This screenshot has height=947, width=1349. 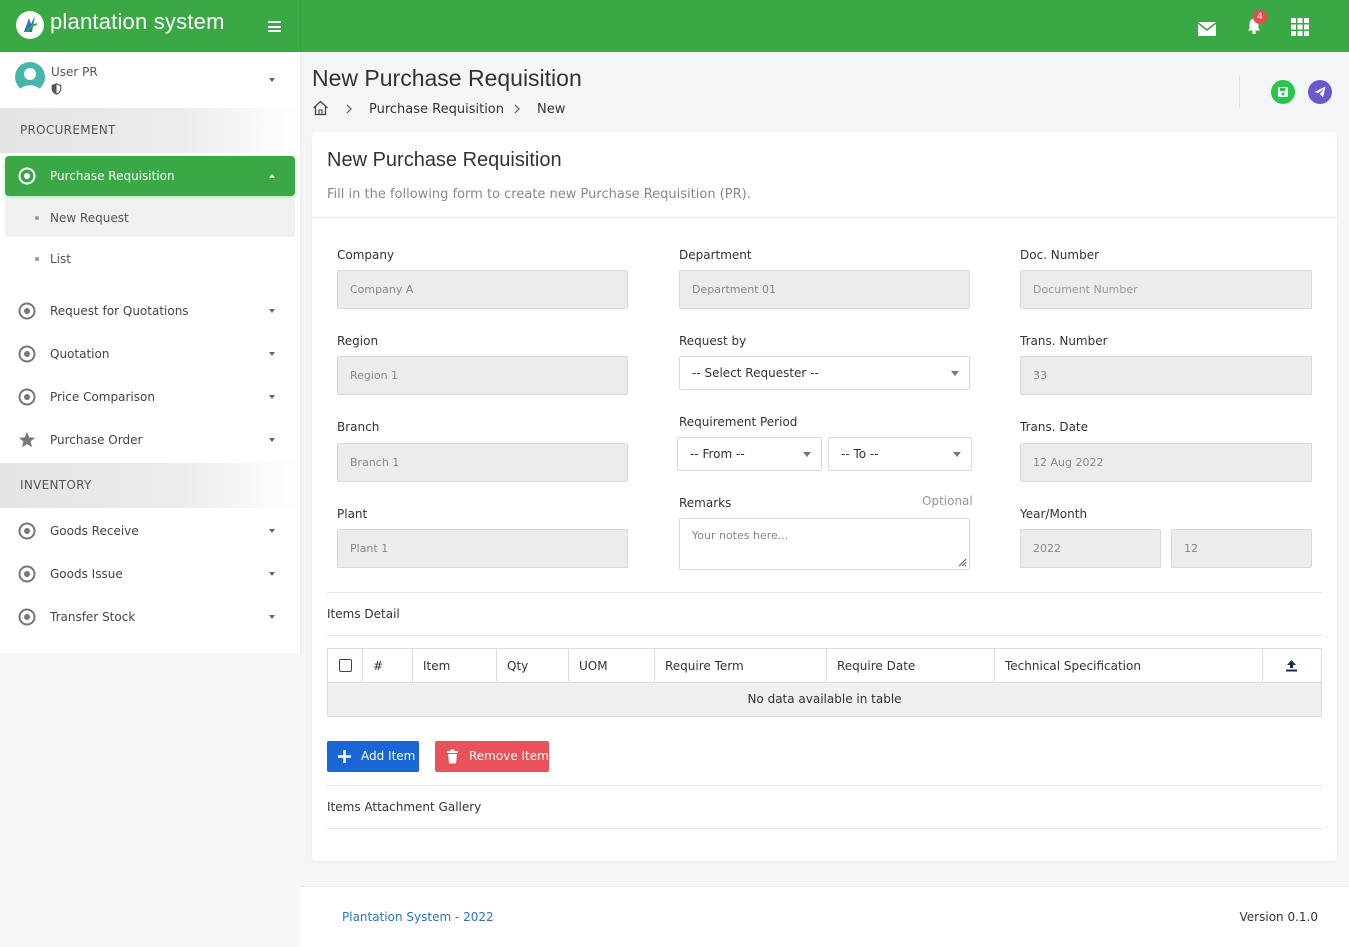 I want to click on period-to-value: -- To --, so click(x=860, y=454).